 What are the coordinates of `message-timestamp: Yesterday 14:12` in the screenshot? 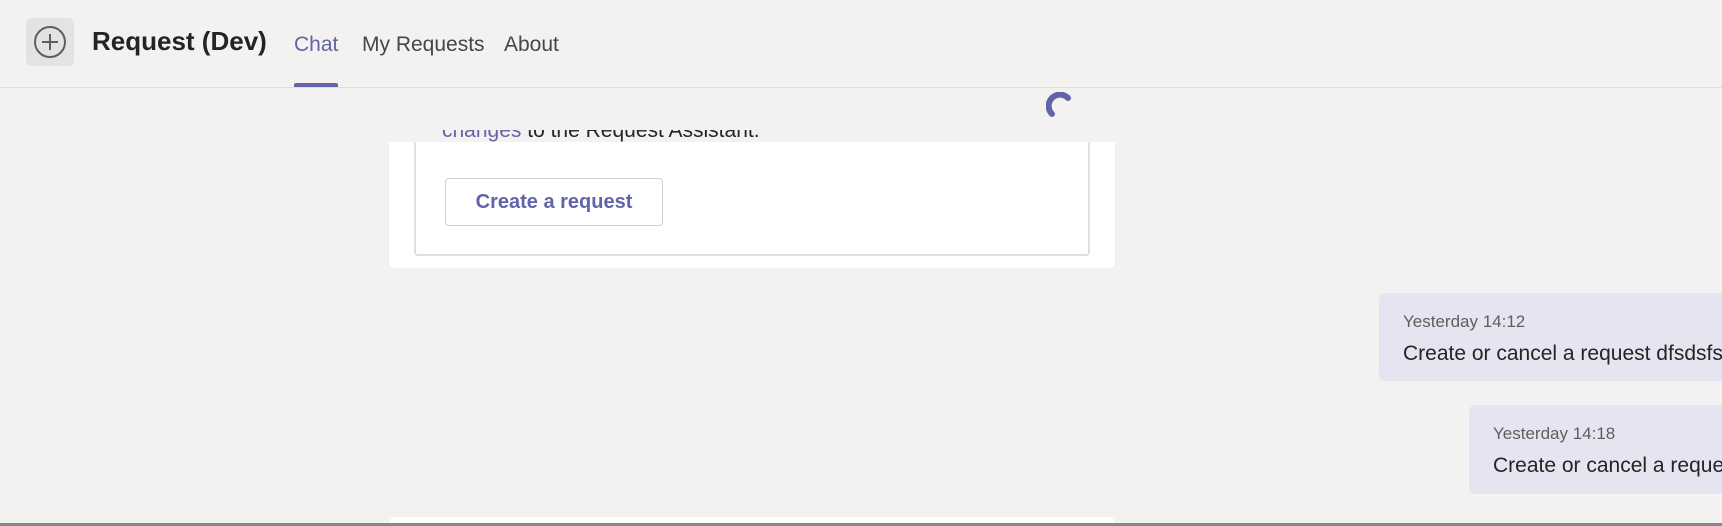 It's located at (1464, 321).